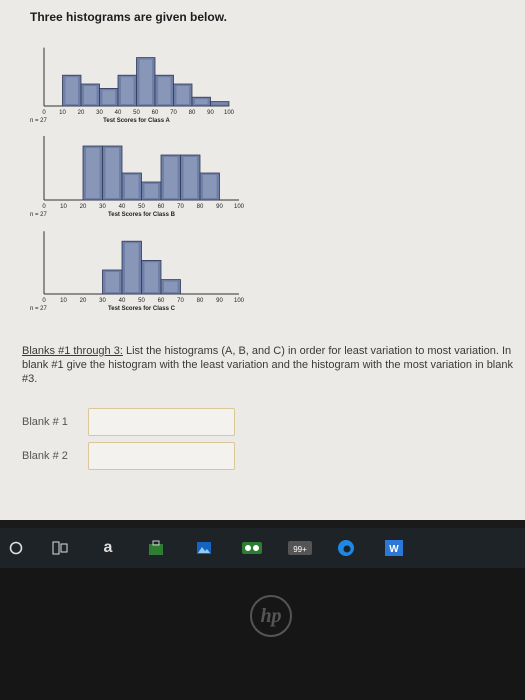 The image size is (525, 700). I want to click on amazon-icon: a, so click(108, 548).